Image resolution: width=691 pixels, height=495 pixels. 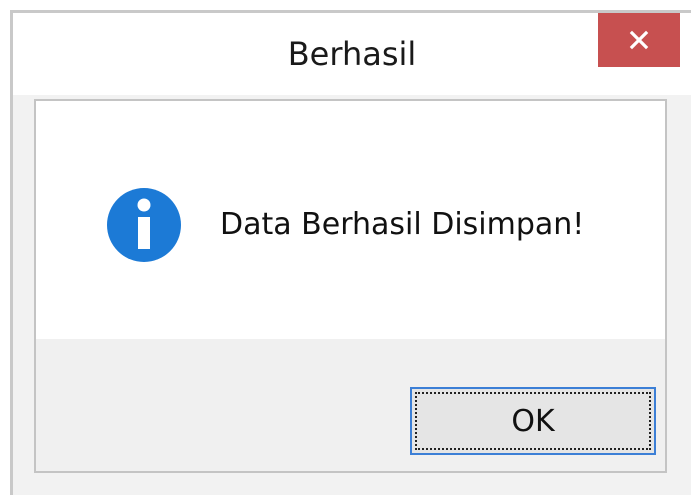 I want to click on ok-button-label: OK, so click(x=533, y=421).